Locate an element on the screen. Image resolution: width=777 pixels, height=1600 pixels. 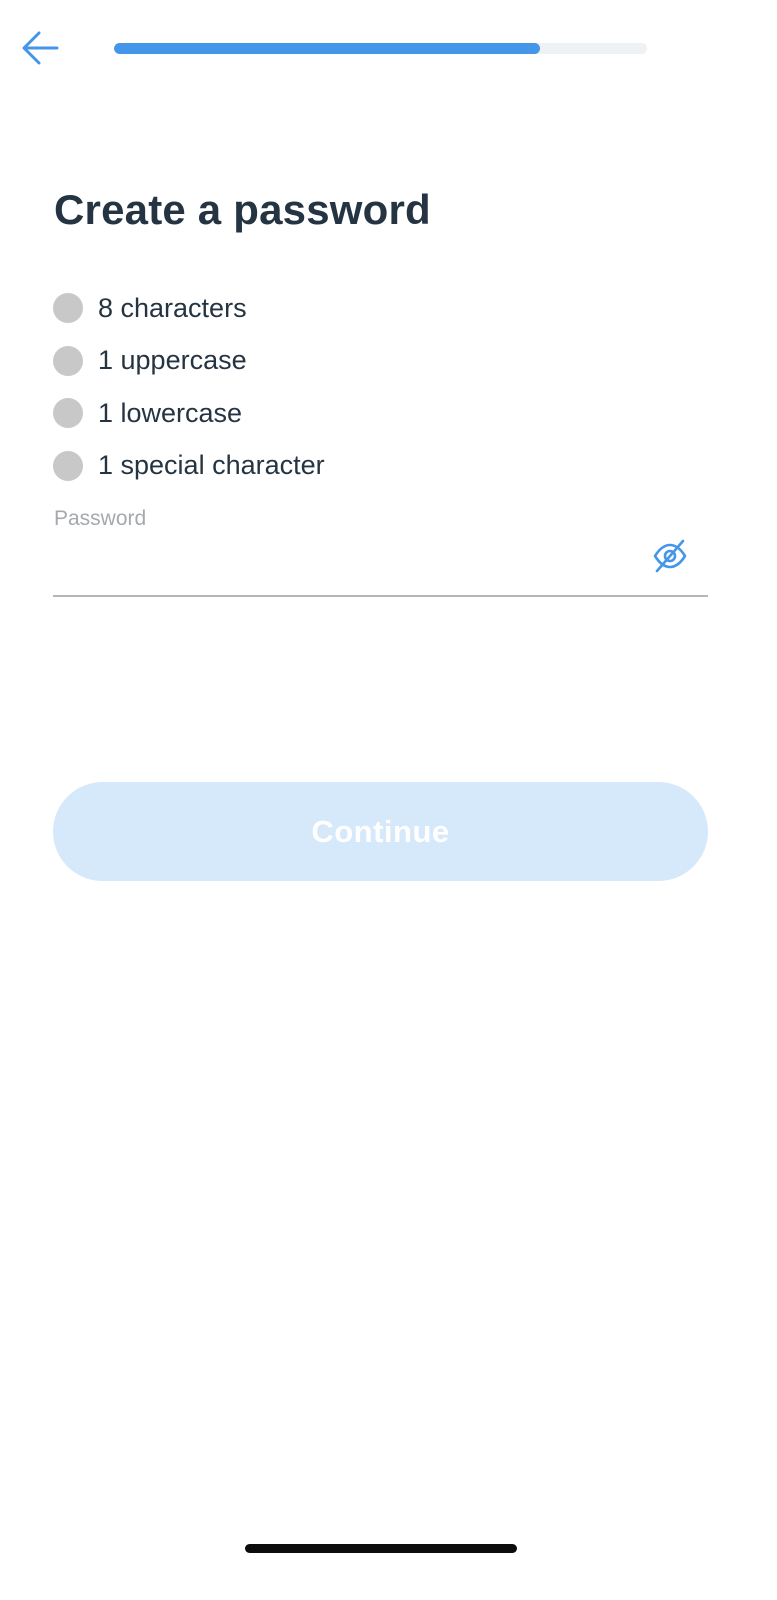
requirement-label: 8 characters is located at coordinates (172, 307).